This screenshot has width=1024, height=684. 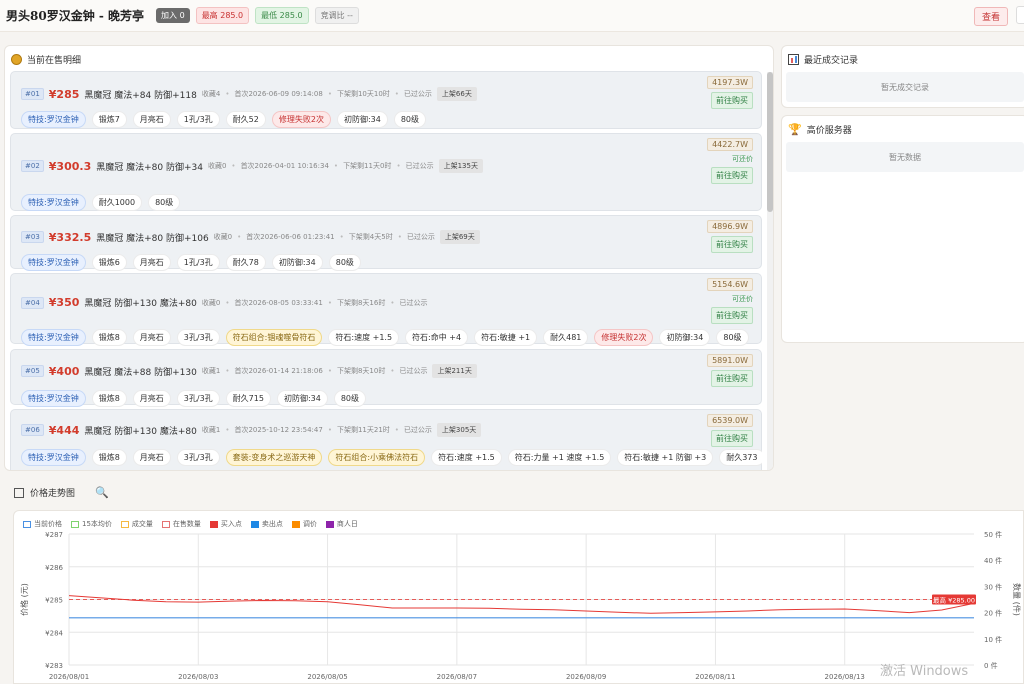 What do you see at coordinates (102, 492) in the screenshot?
I see `search-icon: 🔍` at bounding box center [102, 492].